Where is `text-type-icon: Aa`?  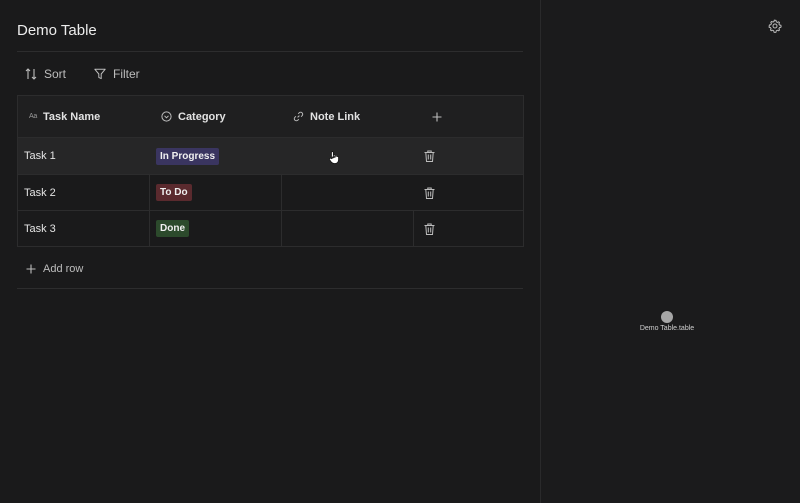 text-type-icon: Aa is located at coordinates (33, 116).